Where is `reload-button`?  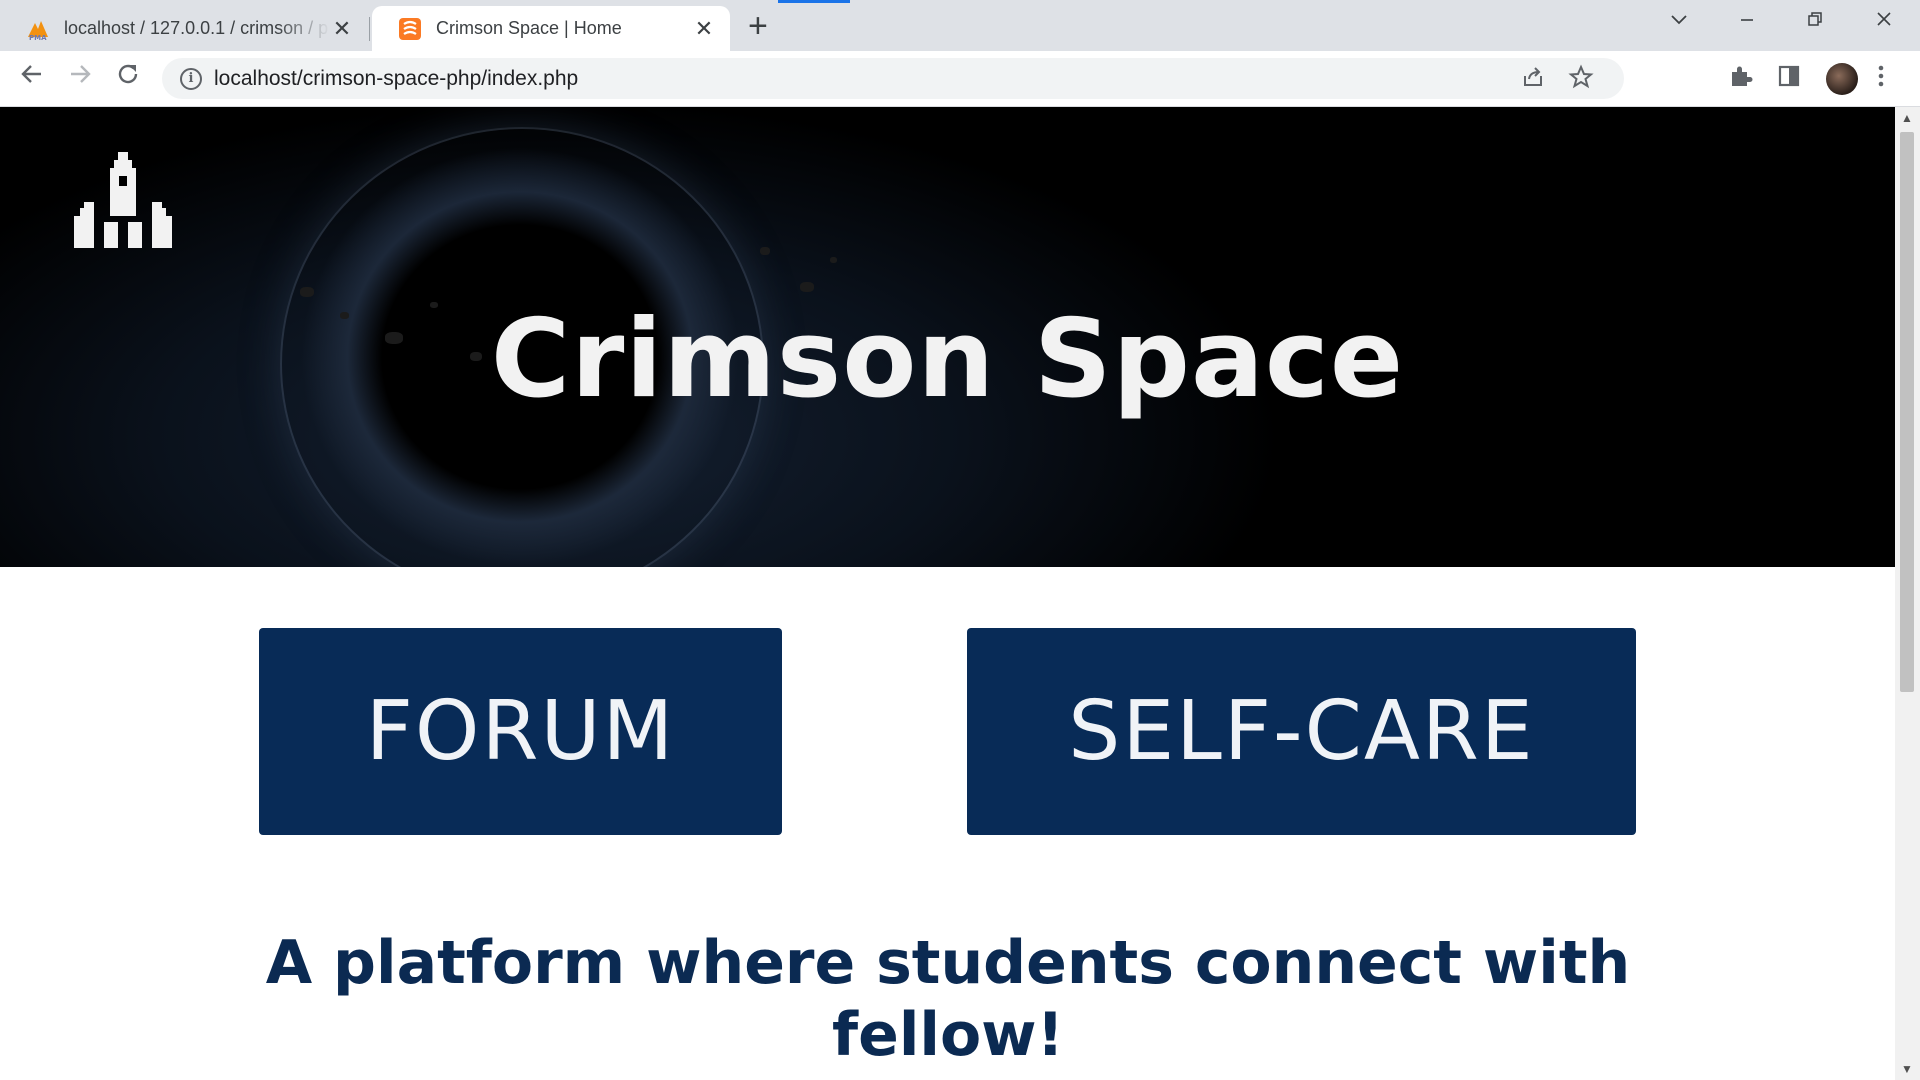
reload-button is located at coordinates (128, 78).